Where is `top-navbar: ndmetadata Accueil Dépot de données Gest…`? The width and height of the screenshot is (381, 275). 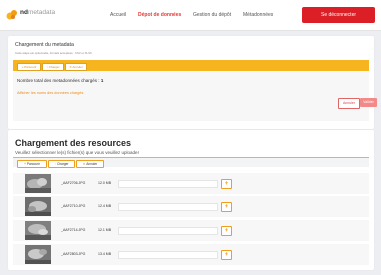
top-navbar: ndmetadata Accueil Dépot de données Gest… is located at coordinates (190, 15).